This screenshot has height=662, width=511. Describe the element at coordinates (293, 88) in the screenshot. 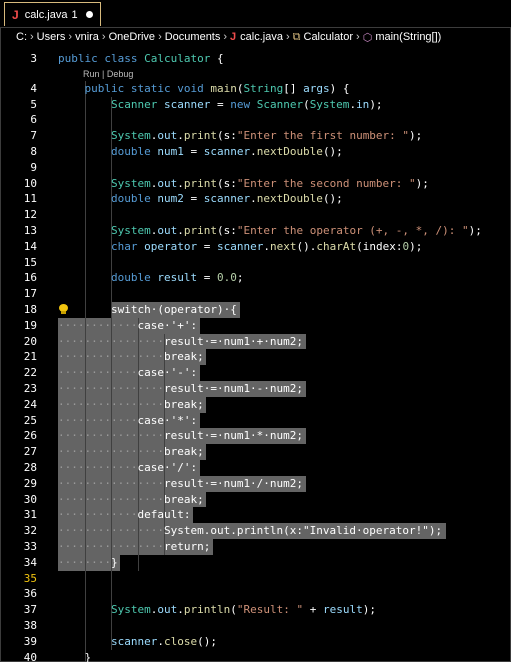

I see `code-token: []` at that location.